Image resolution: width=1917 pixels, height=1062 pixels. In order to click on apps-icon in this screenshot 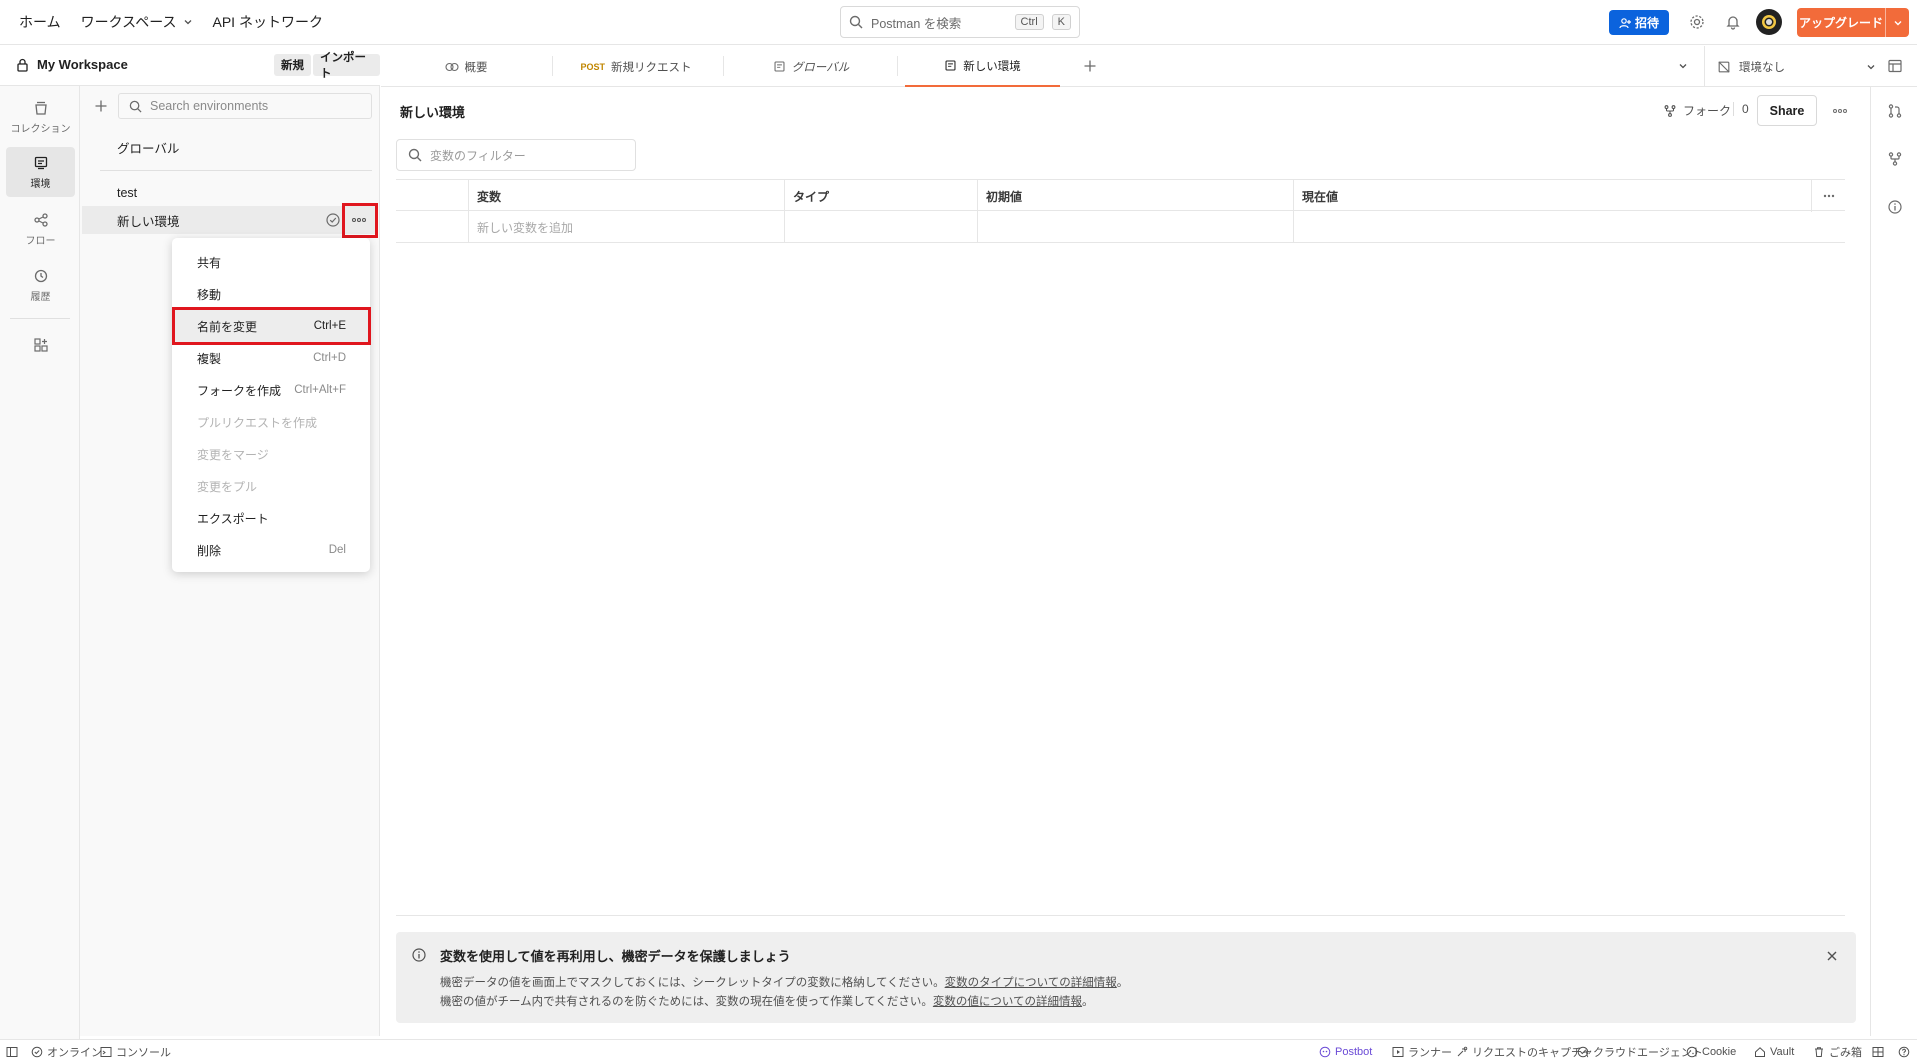, I will do `click(40, 345)`.